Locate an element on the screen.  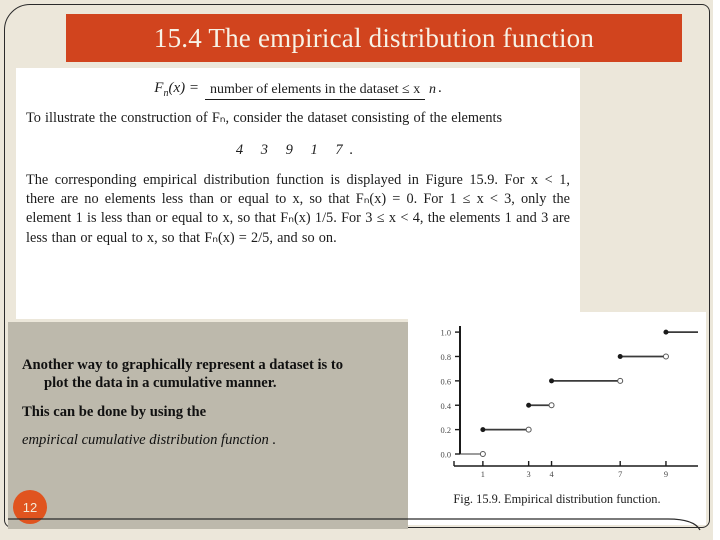
svg-text: 7 is located at coordinates (620, 474).